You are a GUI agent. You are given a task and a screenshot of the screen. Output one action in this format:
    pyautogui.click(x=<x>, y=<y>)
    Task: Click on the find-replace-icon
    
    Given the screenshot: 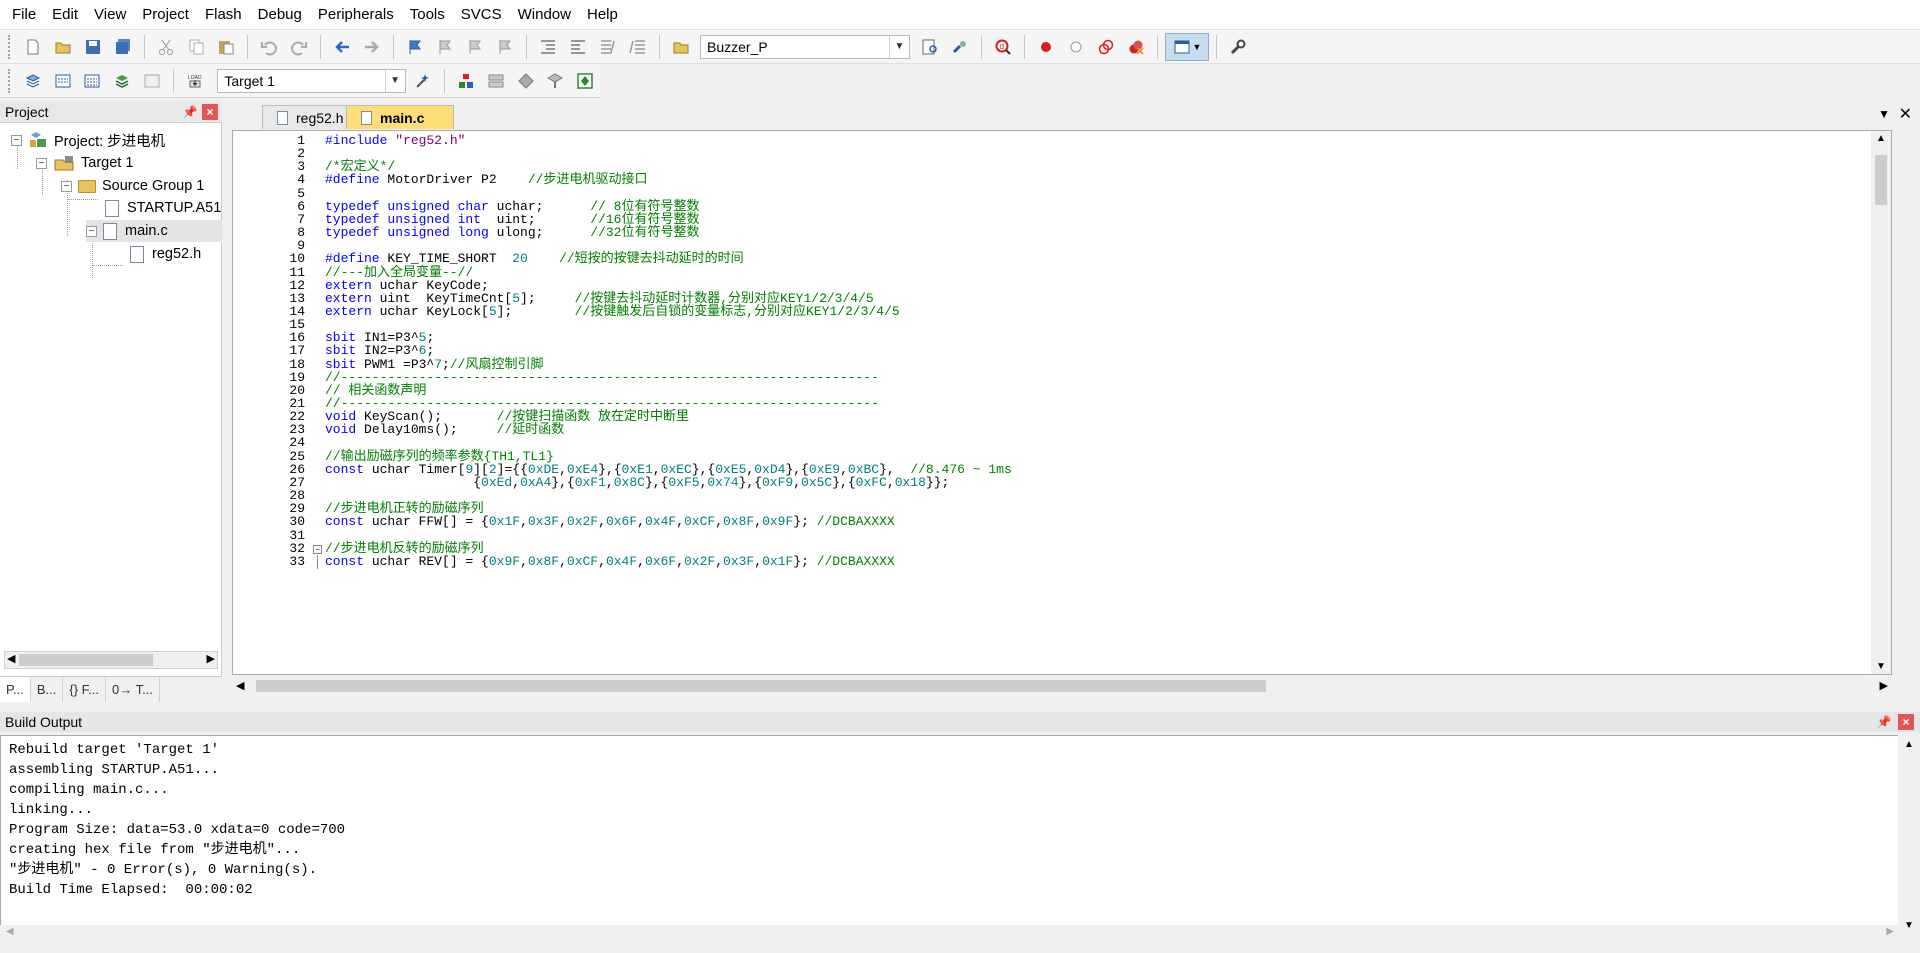 What is the action you would take?
    pyautogui.click(x=960, y=47)
    